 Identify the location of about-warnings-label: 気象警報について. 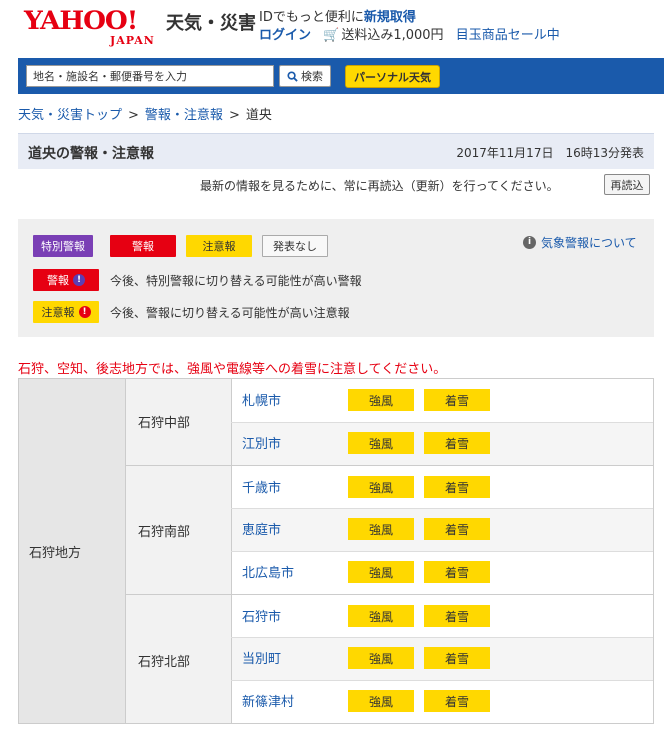
(589, 243).